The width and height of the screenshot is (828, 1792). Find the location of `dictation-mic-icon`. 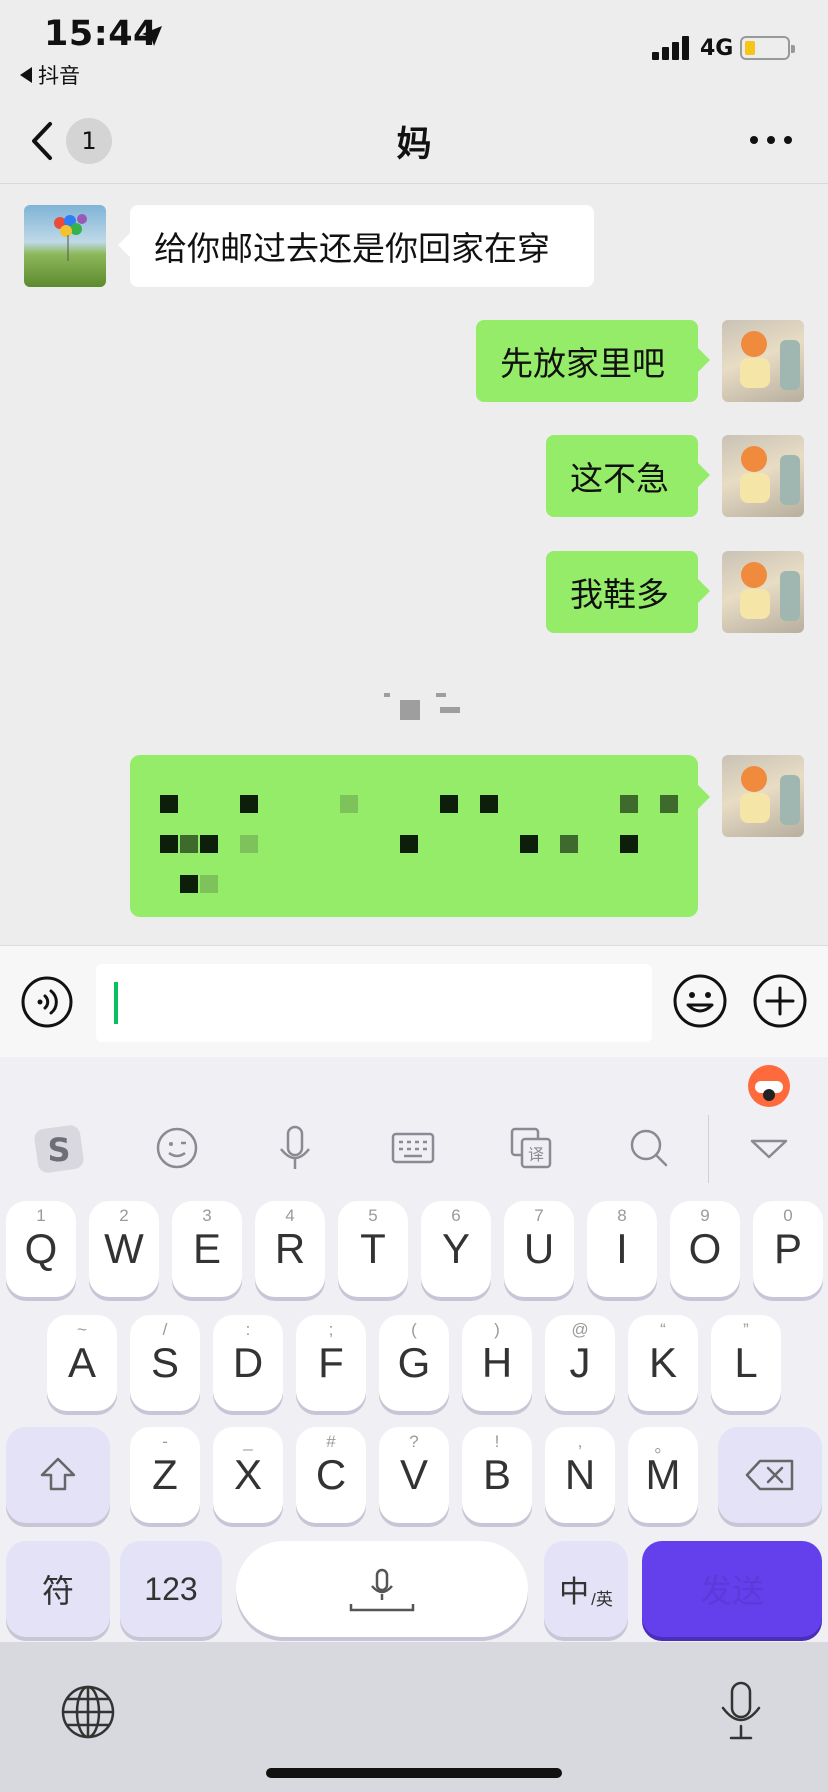

dictation-mic-icon is located at coordinates (741, 1711).